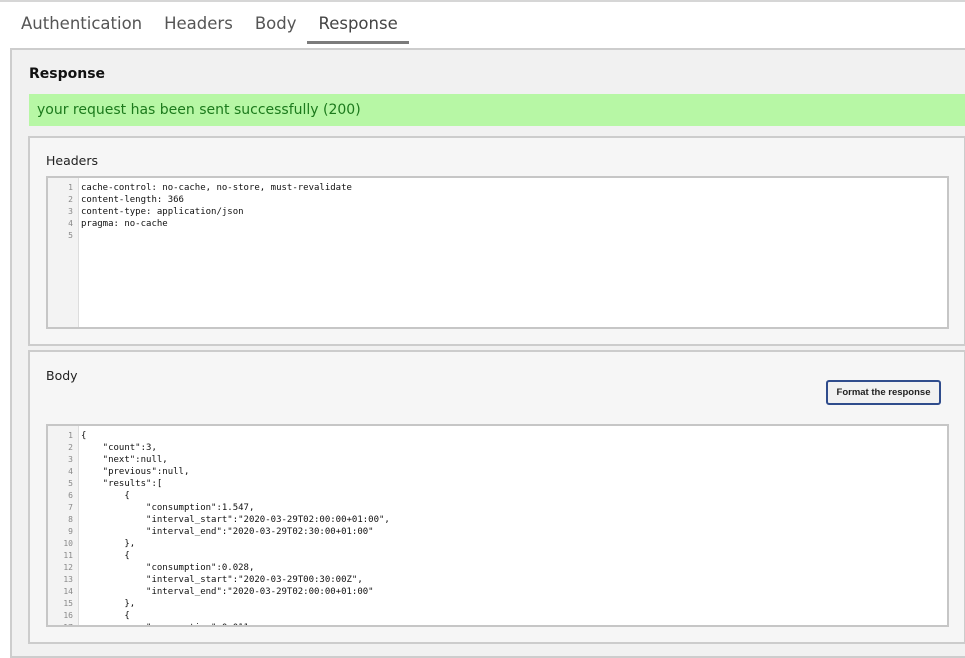 The height and width of the screenshot is (658, 965). I want to click on line-number: 9, so click(70, 531).